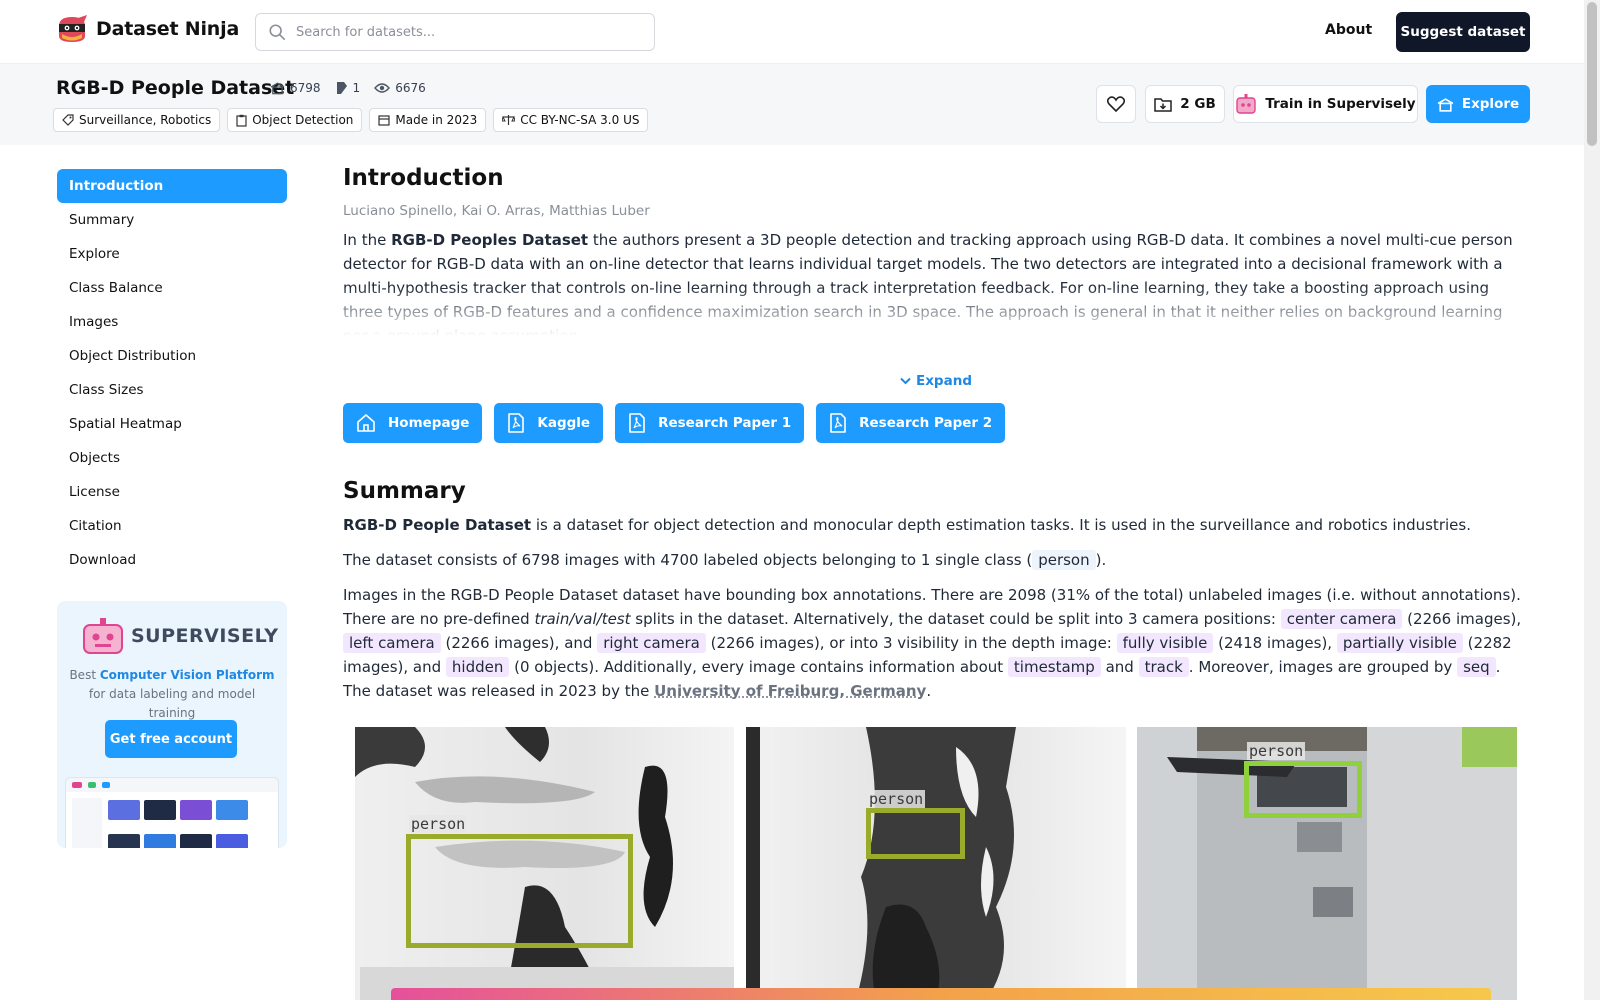 Image resolution: width=1600 pixels, height=1000 pixels. Describe the element at coordinates (1399, 643) in the screenshot. I see `tag-chip-partially-visible: partially visible` at that location.